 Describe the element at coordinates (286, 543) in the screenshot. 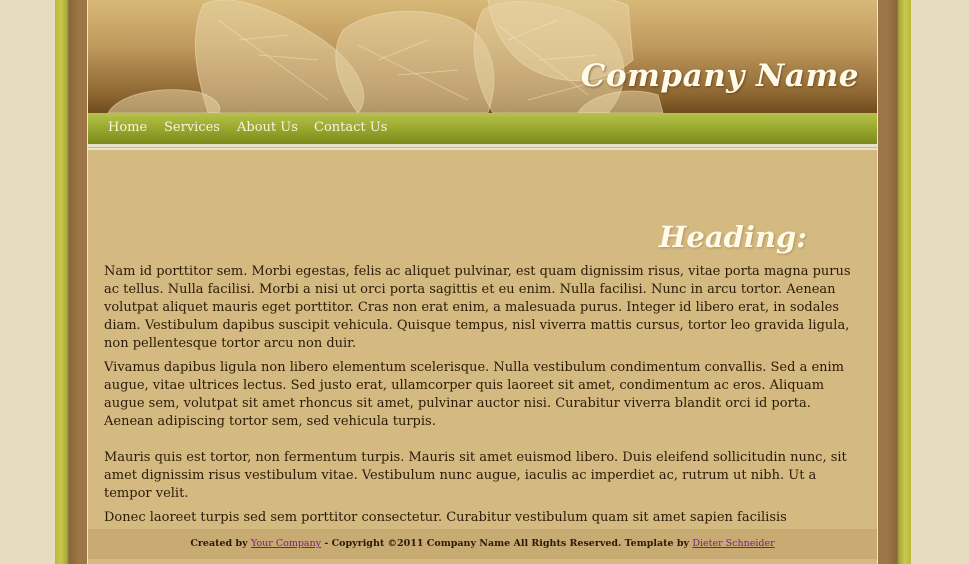

I see `footer-company-link: Your Company` at that location.